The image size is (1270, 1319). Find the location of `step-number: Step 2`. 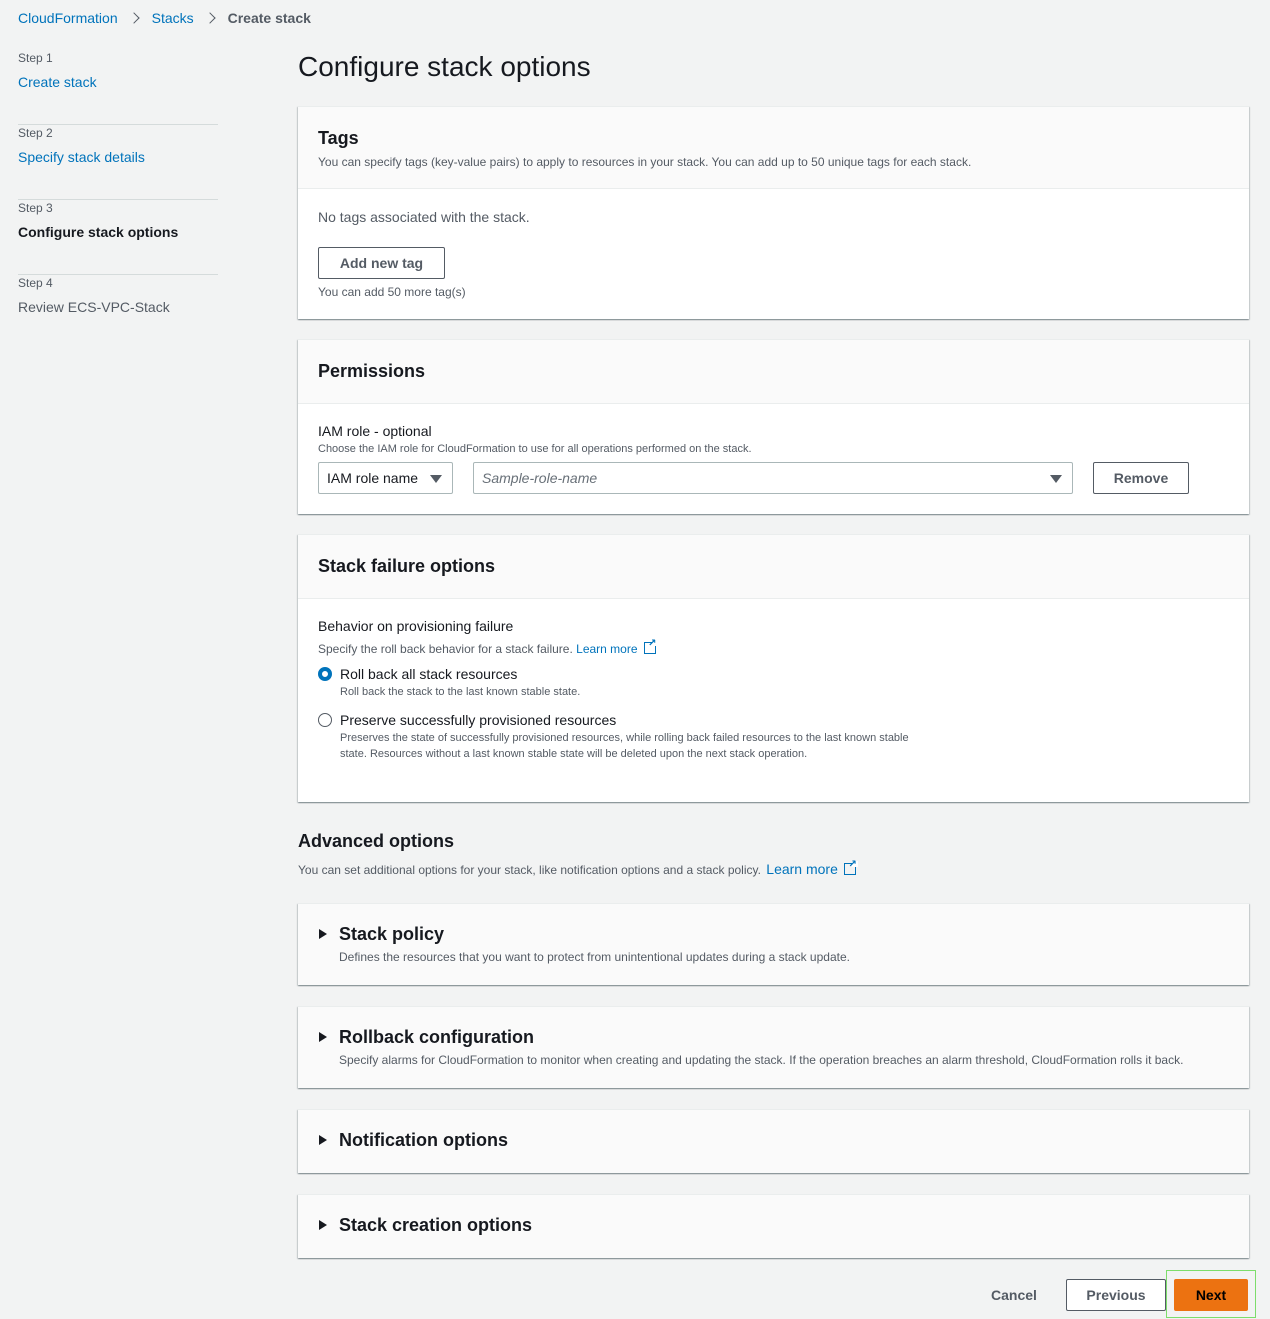

step-number: Step 2 is located at coordinates (35, 133).